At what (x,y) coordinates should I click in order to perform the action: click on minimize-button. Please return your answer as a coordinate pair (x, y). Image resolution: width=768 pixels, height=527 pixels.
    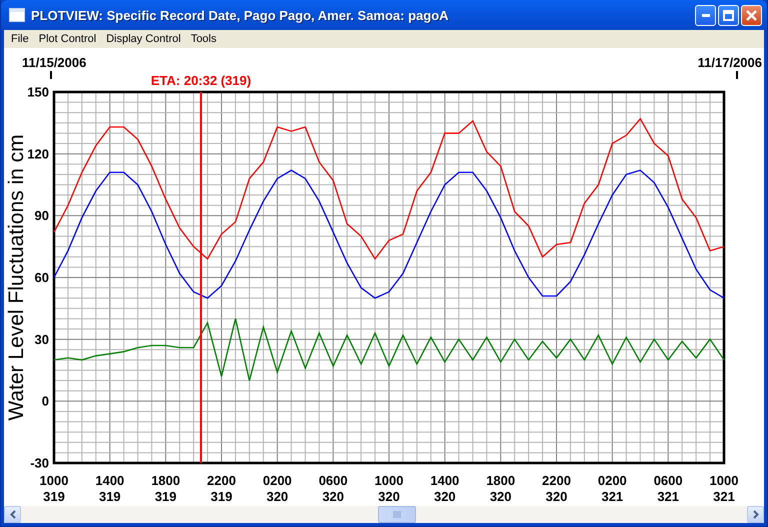
    Looking at the image, I should click on (705, 15).